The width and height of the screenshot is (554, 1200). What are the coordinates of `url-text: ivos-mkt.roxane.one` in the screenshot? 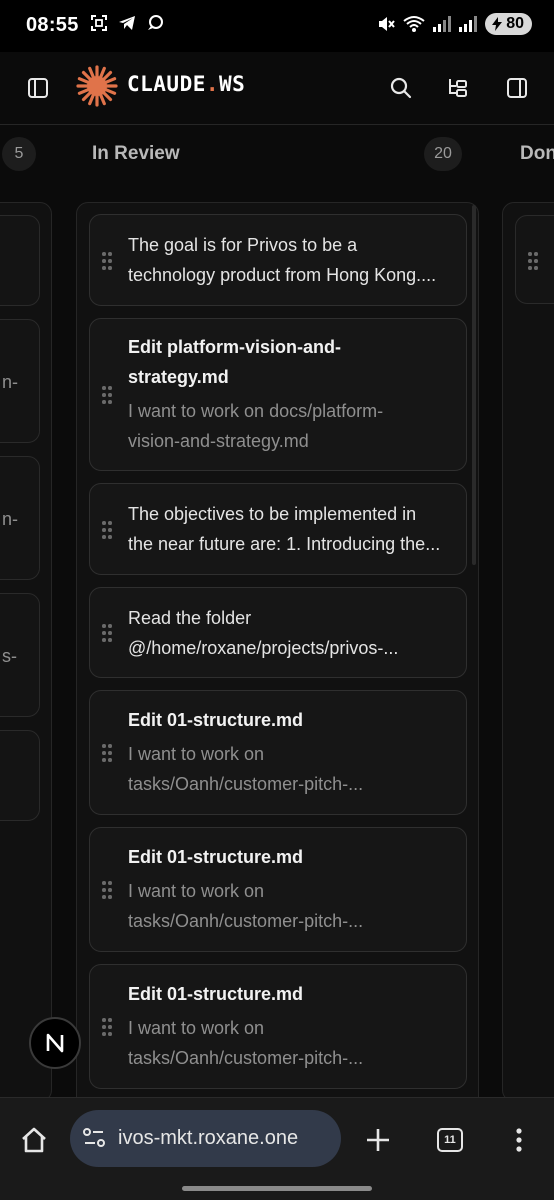 It's located at (208, 1138).